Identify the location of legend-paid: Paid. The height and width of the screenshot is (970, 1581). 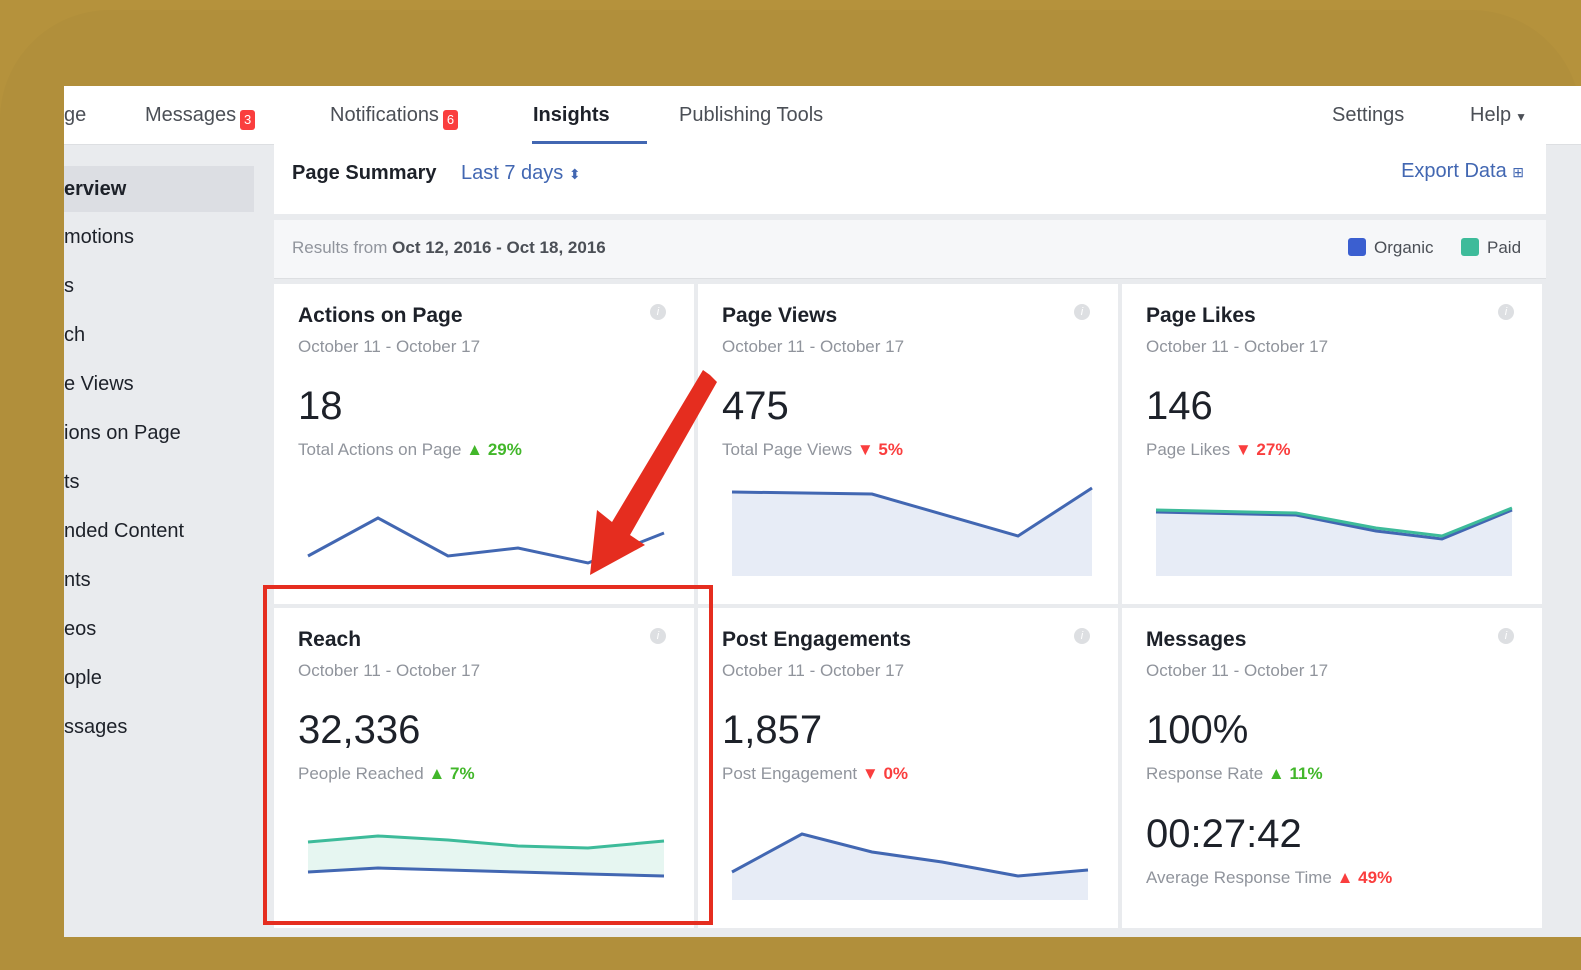
(1491, 248).